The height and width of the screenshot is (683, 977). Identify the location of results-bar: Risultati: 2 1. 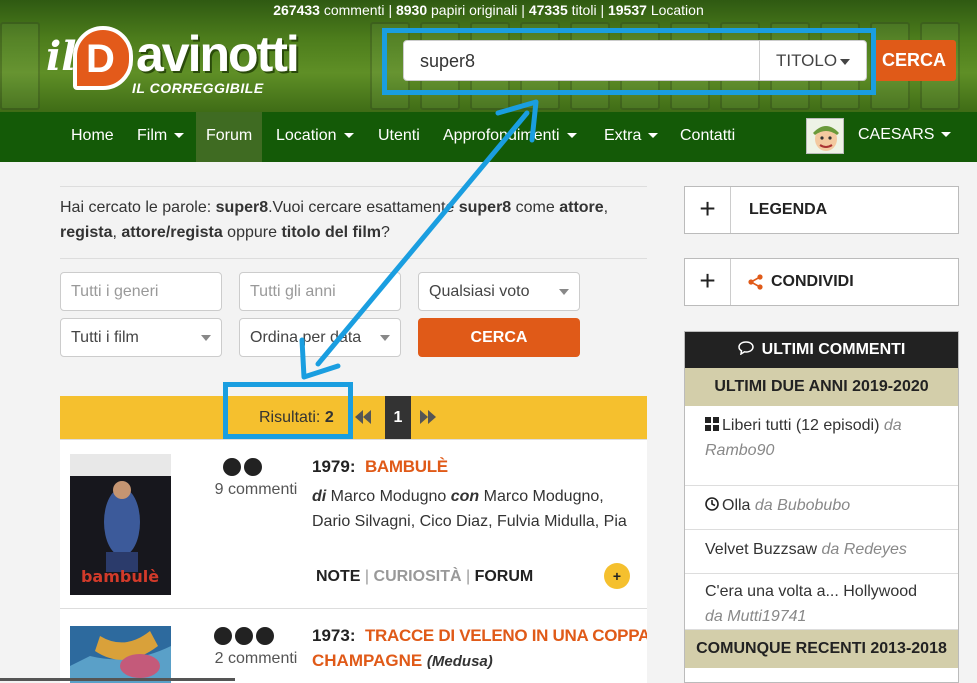
(353, 417).